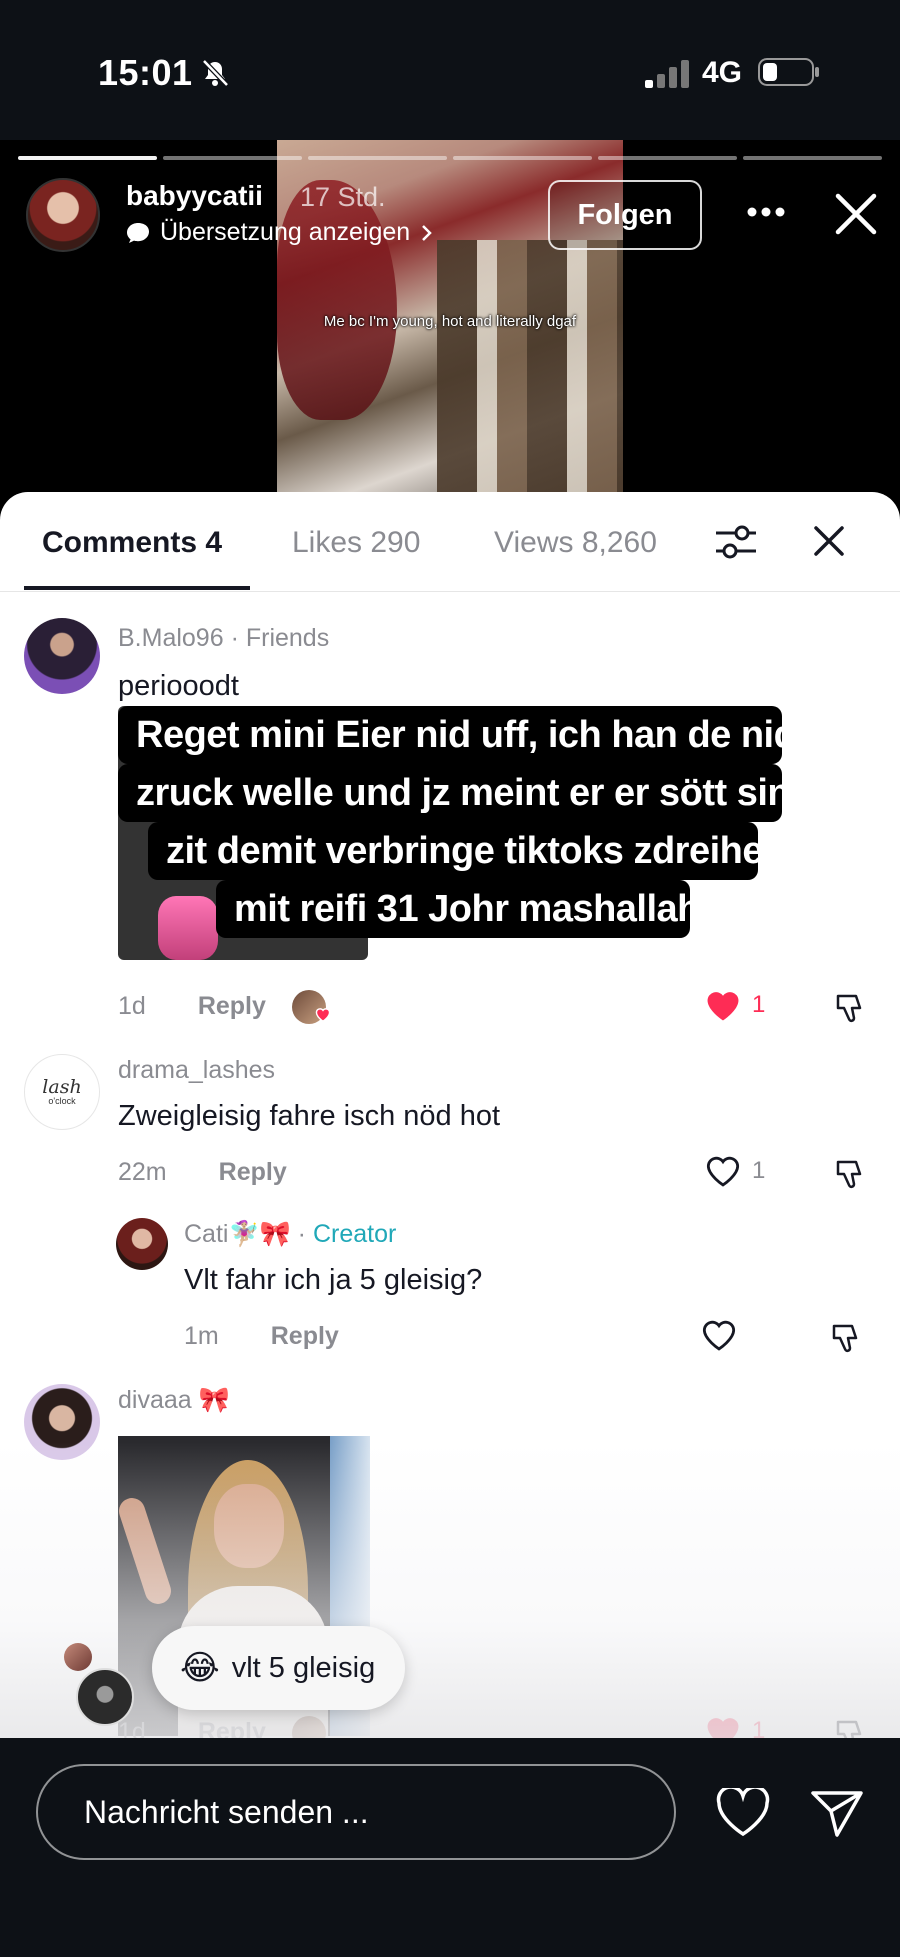 This screenshot has width=900, height=1957. I want to click on tab-comments: Comments 4, so click(132, 543).